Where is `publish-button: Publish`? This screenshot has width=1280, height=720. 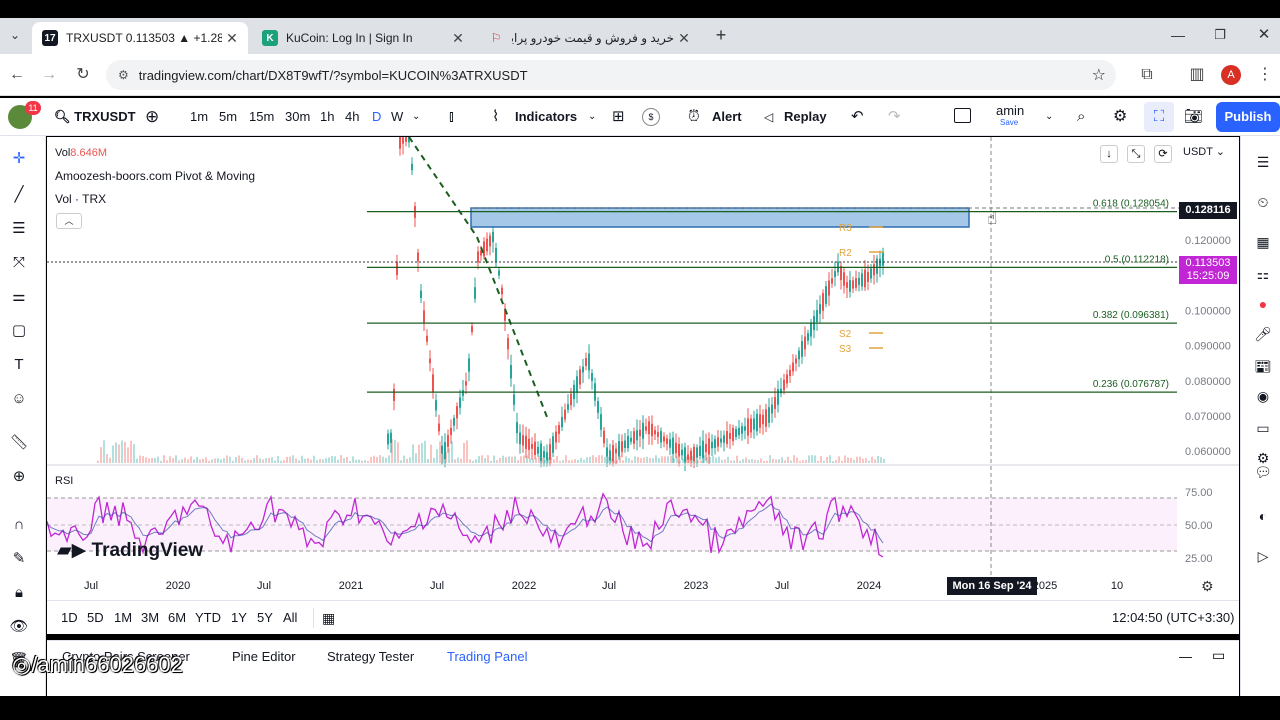
publish-button: Publish is located at coordinates (1248, 117).